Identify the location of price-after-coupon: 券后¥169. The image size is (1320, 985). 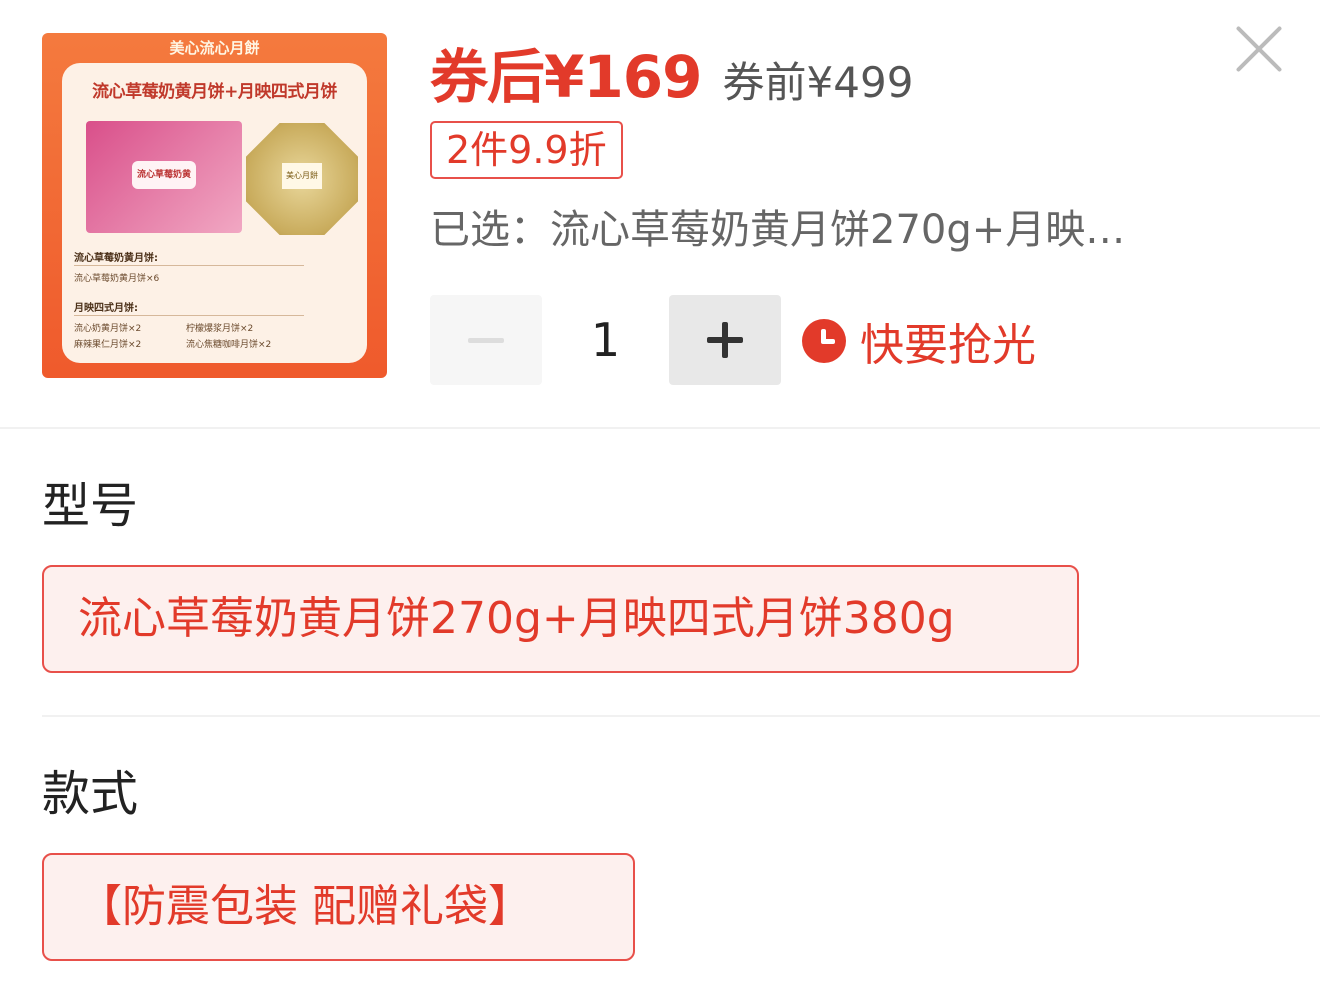
(566, 77).